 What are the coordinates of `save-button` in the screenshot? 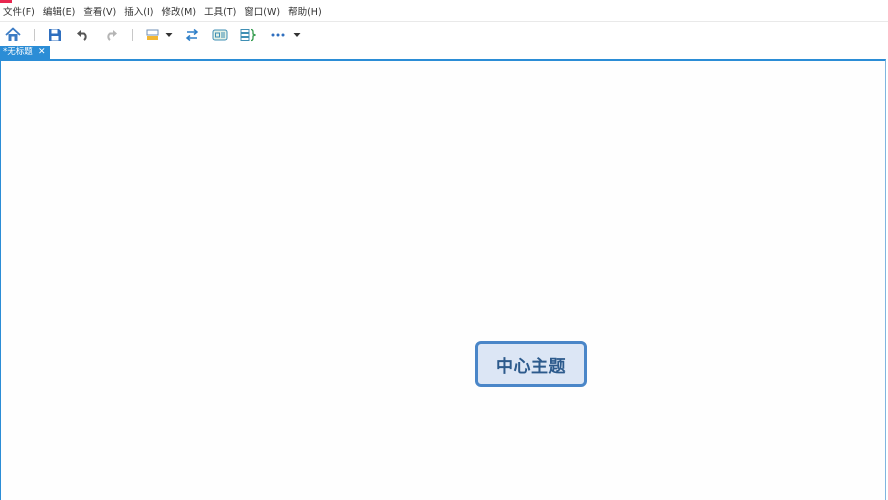 It's located at (55, 34).